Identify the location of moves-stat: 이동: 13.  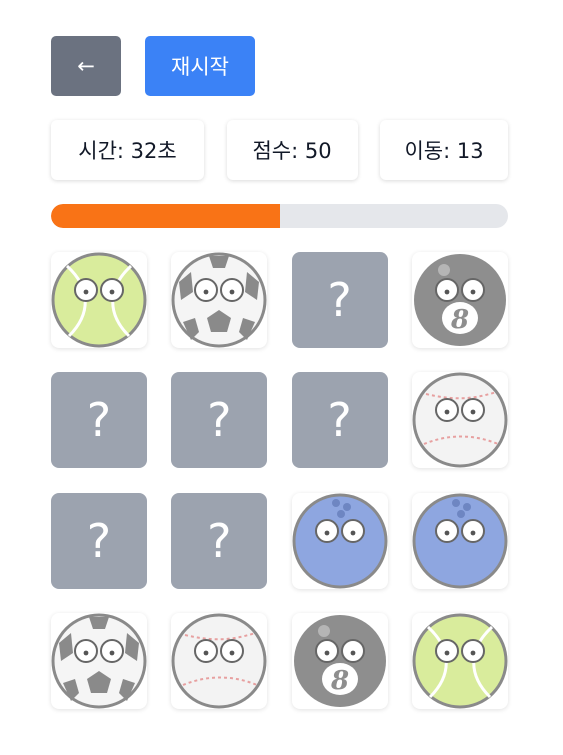
(444, 150).